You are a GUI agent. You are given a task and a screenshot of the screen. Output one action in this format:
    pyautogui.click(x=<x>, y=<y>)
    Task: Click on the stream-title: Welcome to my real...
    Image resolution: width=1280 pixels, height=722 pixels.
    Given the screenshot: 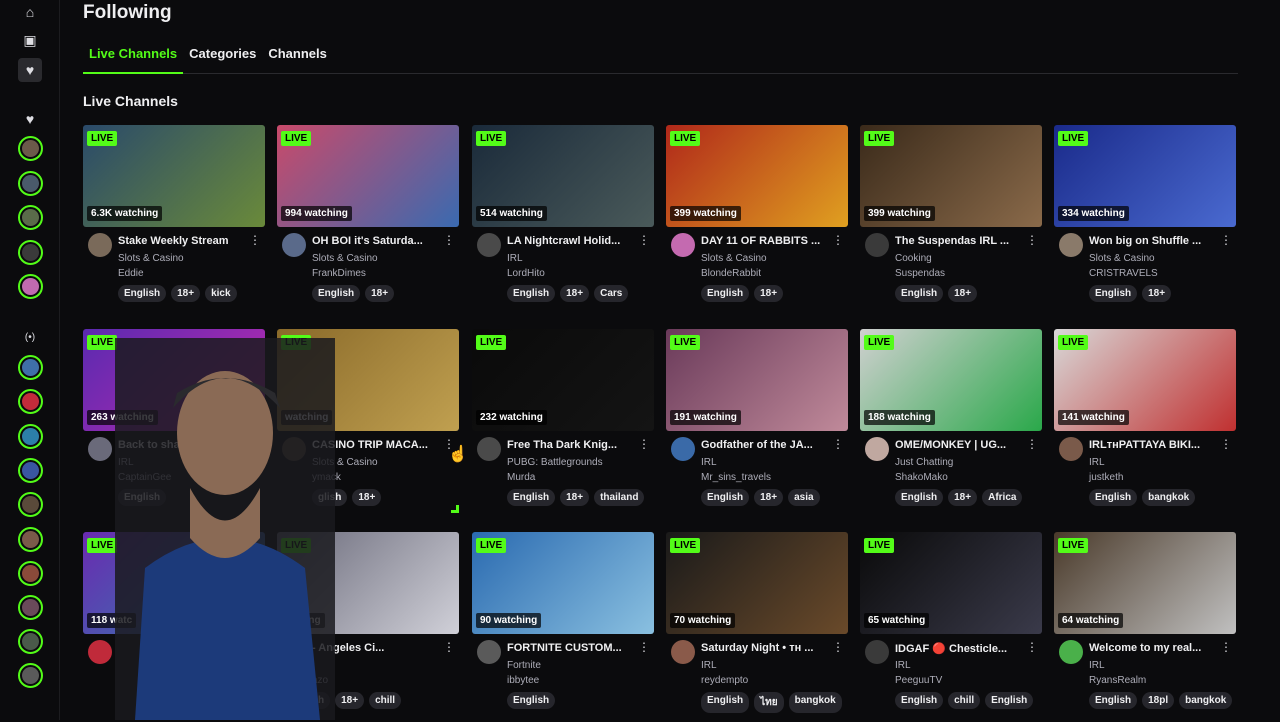 What is the action you would take?
    pyautogui.click(x=1154, y=648)
    